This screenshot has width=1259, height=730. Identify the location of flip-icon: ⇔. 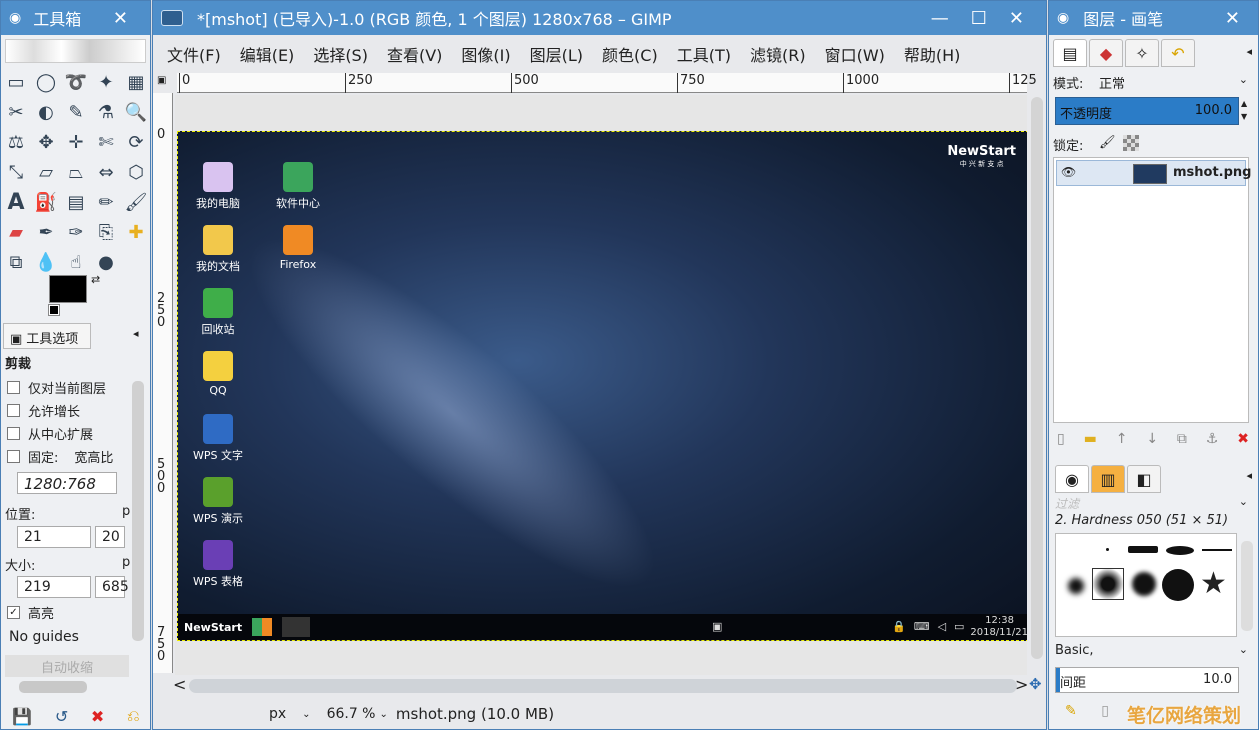
(106, 172).